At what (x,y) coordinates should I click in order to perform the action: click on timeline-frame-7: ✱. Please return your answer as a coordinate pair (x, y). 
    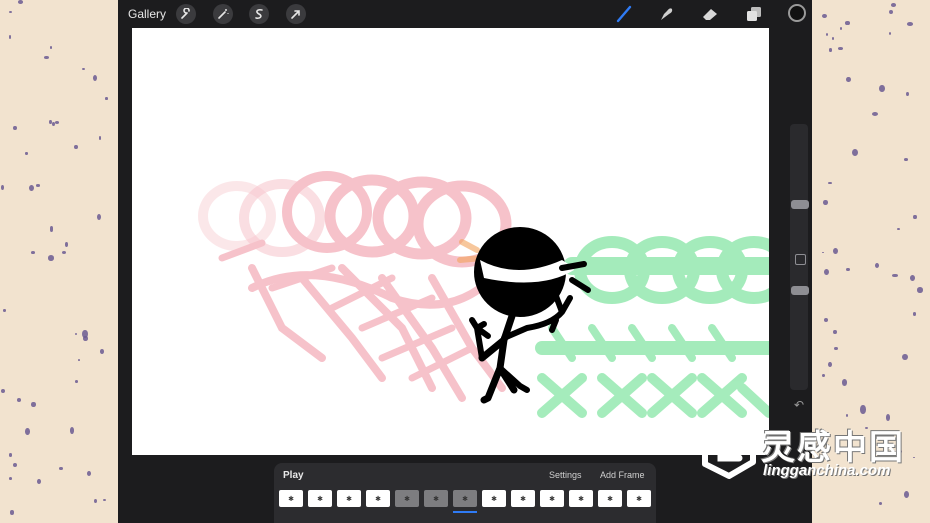
    Looking at the image, I should click on (465, 498).